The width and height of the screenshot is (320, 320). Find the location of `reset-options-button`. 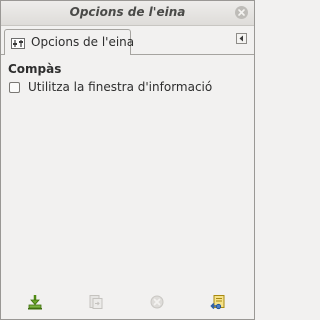

reset-options-button is located at coordinates (218, 302).